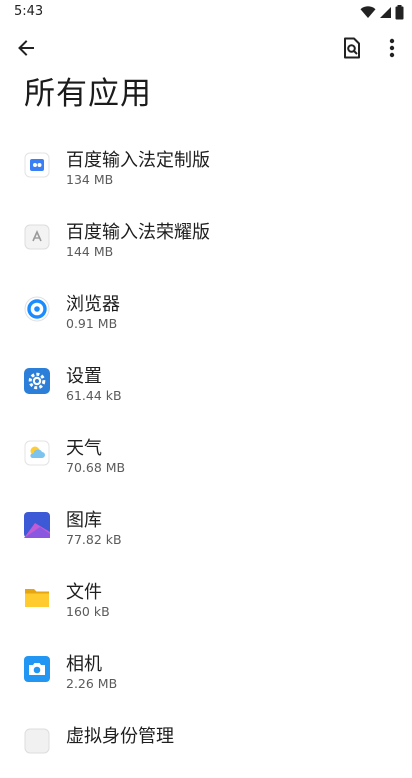  Describe the element at coordinates (206, 526) in the screenshot. I see `list-item: 图库 77.82 kB` at that location.